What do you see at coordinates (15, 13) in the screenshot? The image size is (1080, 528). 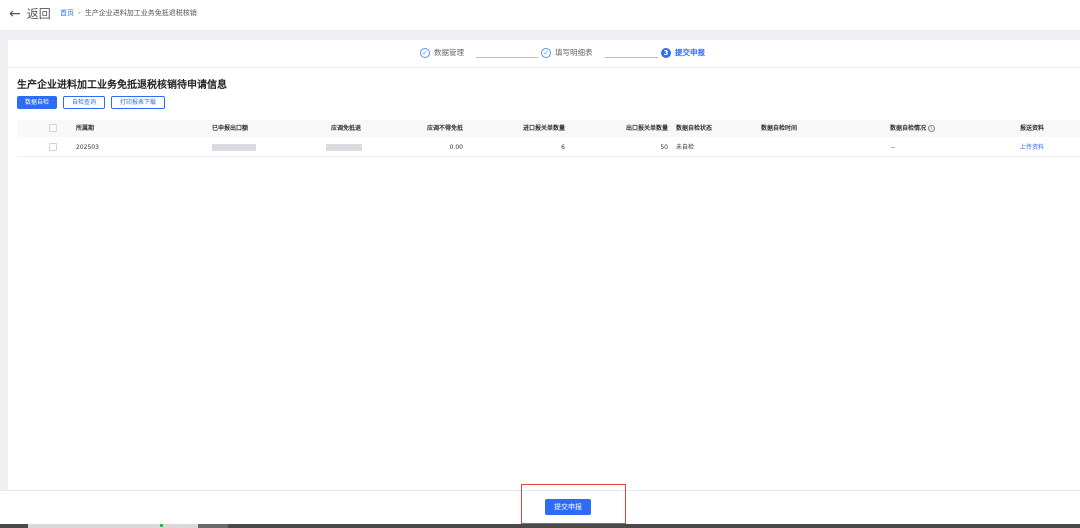 I see `arrow-left-icon: ←` at bounding box center [15, 13].